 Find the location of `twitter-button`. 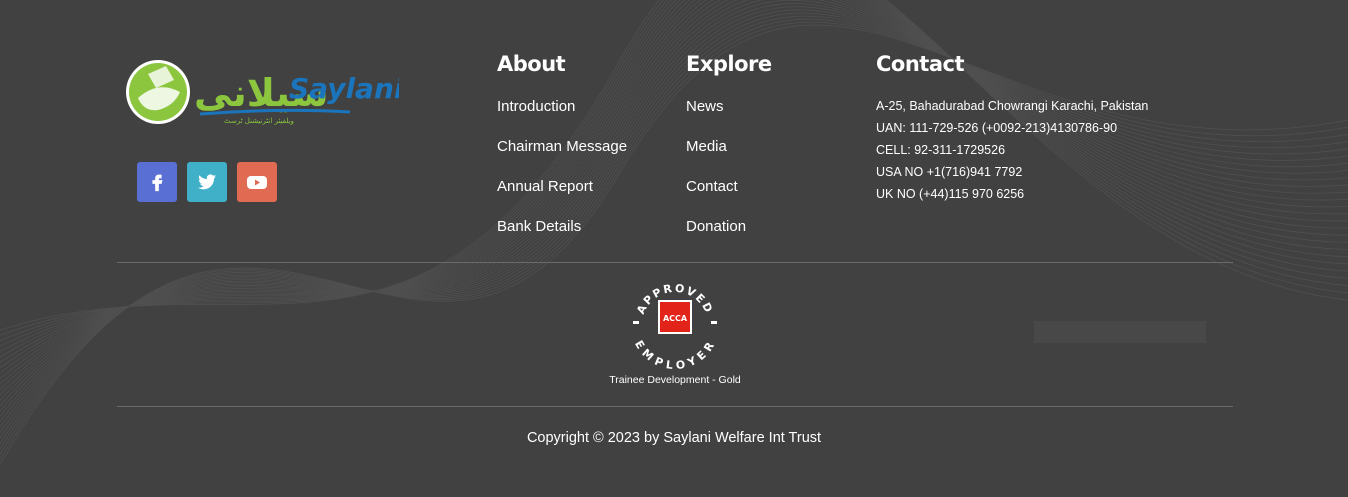

twitter-button is located at coordinates (207, 182).